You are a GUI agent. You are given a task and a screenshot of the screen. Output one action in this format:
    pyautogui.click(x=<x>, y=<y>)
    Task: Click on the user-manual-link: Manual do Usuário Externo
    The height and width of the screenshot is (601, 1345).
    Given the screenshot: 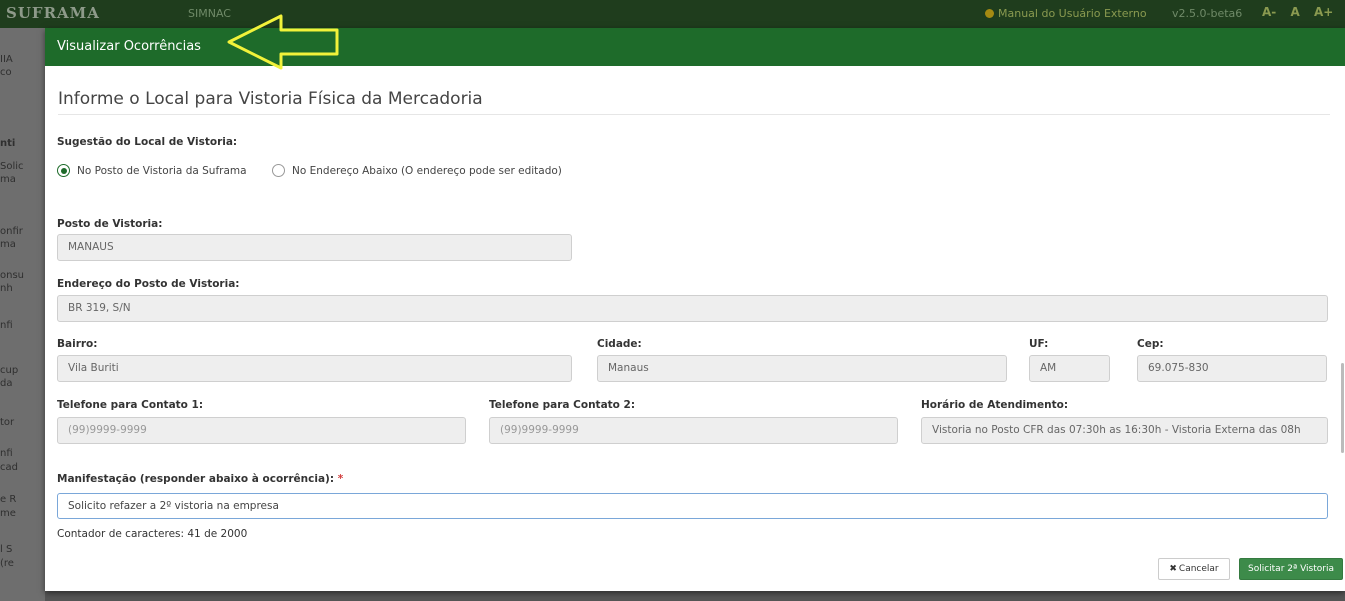 What is the action you would take?
    pyautogui.click(x=1066, y=13)
    